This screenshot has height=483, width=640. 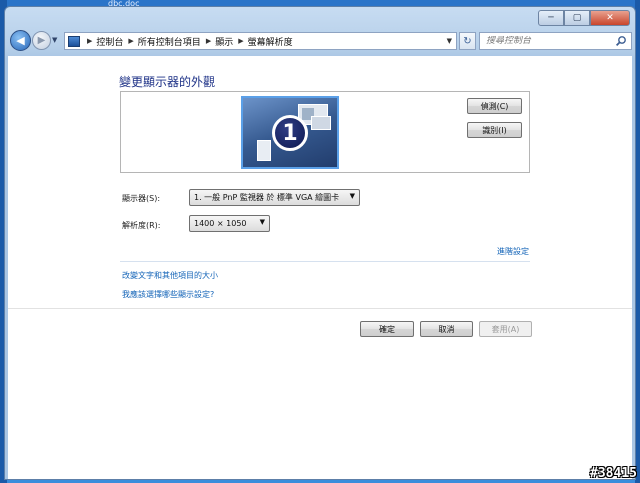 I want to click on recent-pages-dropdown: ▼, so click(x=56, y=41).